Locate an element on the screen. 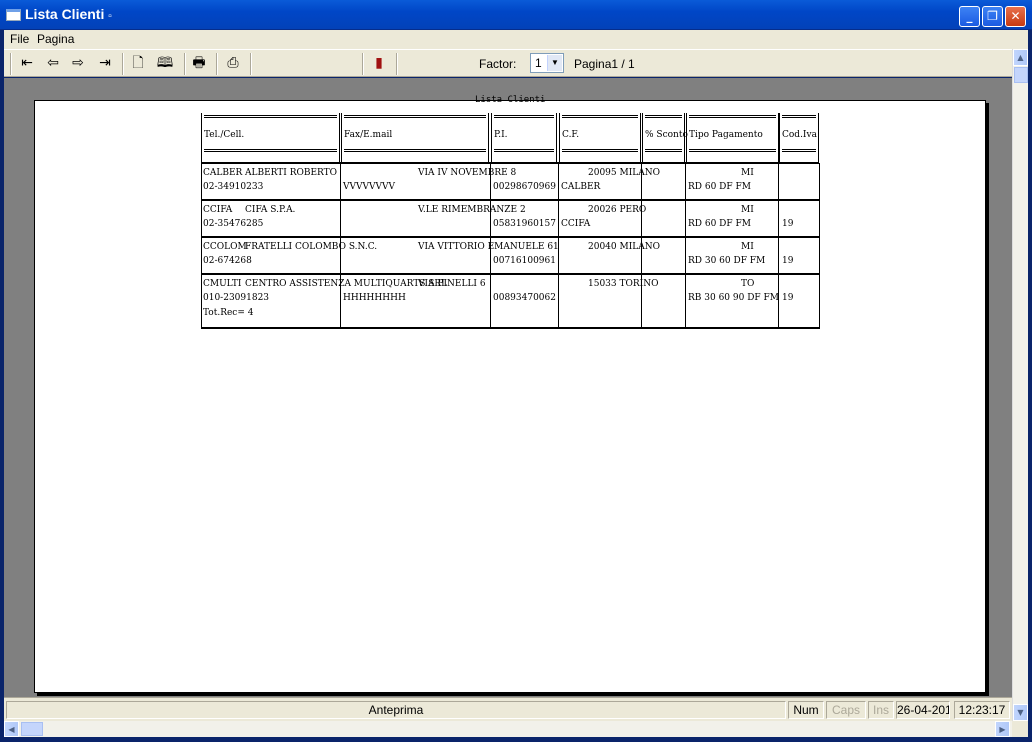 This screenshot has height=742, width=1032. customer-address: VIA VITTORIO EMANUELE 61 is located at coordinates (488, 247).